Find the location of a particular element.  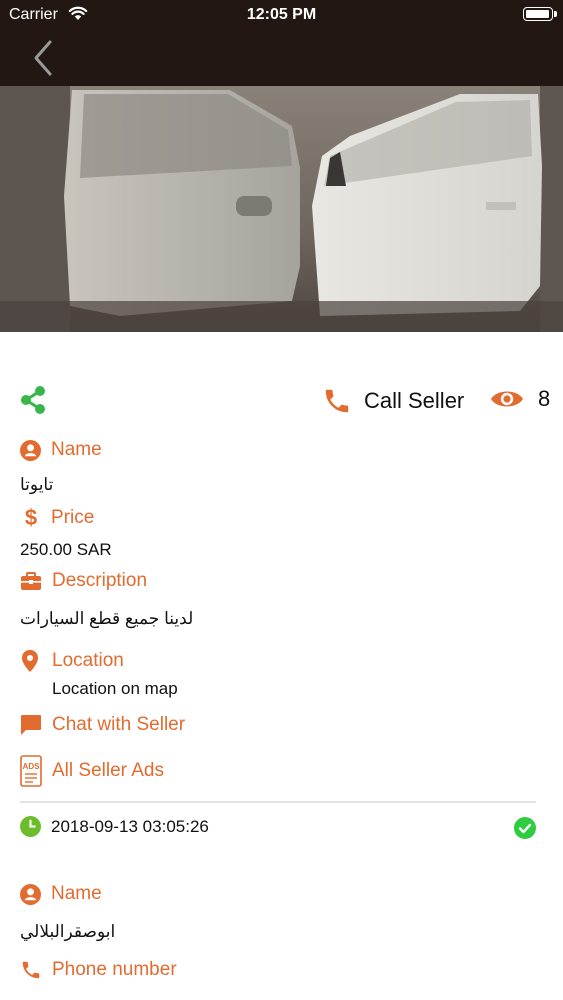

price-label: Price is located at coordinates (73, 517).